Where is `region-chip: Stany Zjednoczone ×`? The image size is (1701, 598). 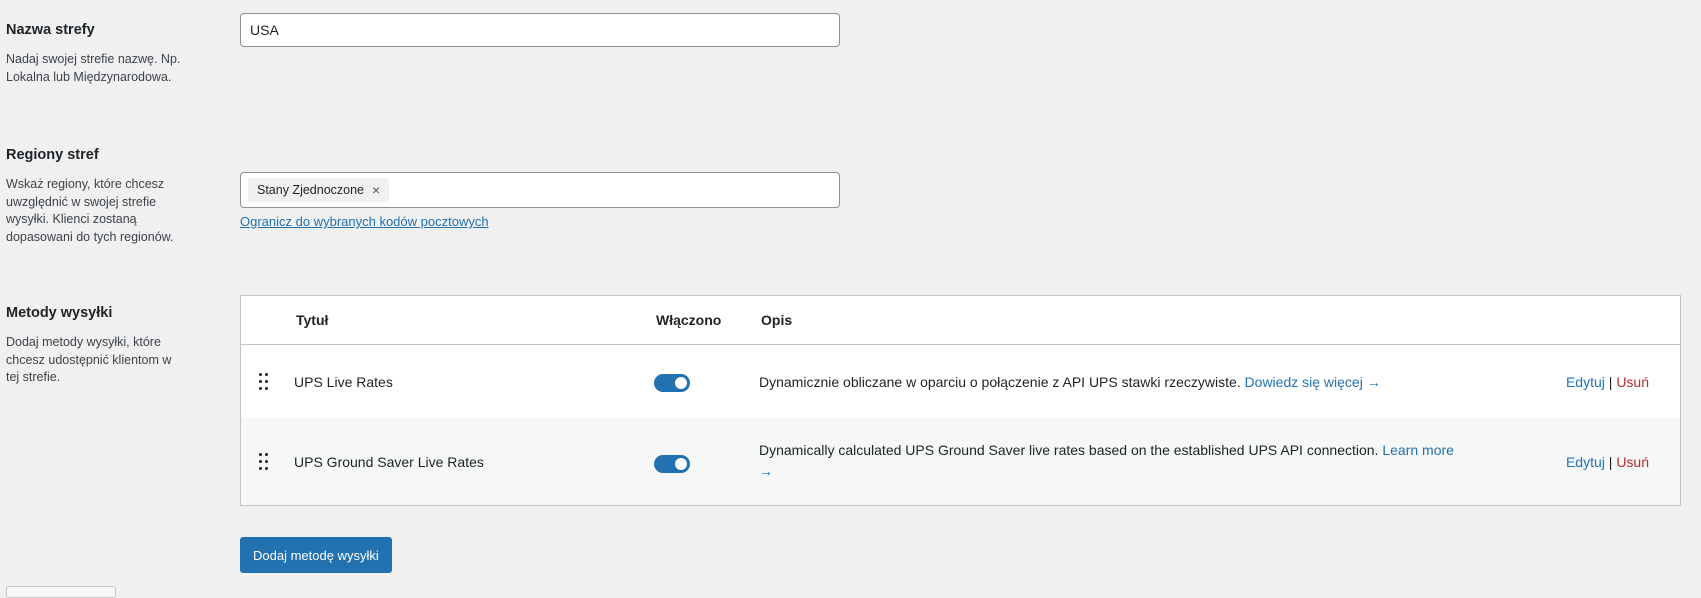 region-chip: Stany Zjednoczone × is located at coordinates (319, 190).